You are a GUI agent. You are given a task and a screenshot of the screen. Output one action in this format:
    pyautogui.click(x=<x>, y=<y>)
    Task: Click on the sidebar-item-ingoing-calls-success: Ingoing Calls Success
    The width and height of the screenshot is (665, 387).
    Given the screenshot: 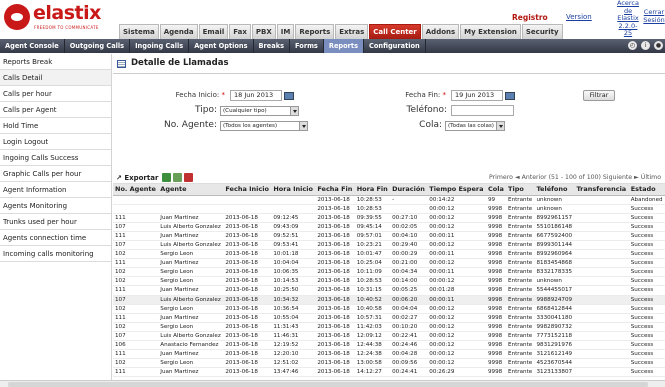 What is the action you would take?
    pyautogui.click(x=55, y=158)
    